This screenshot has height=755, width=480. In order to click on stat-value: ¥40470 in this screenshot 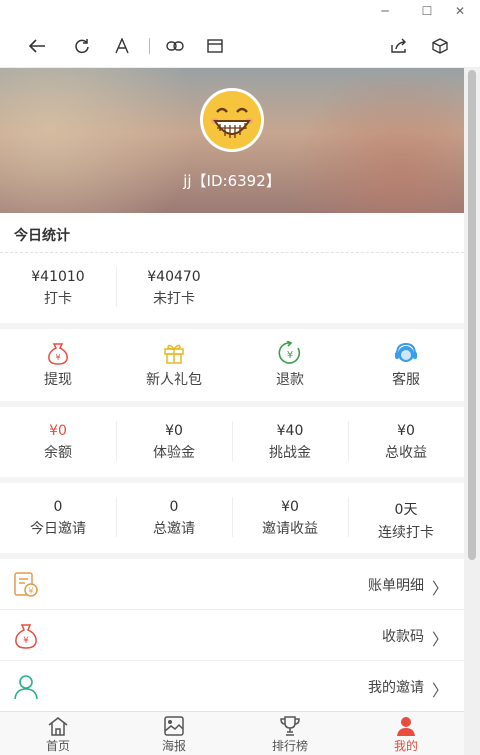, I will do `click(174, 277)`.